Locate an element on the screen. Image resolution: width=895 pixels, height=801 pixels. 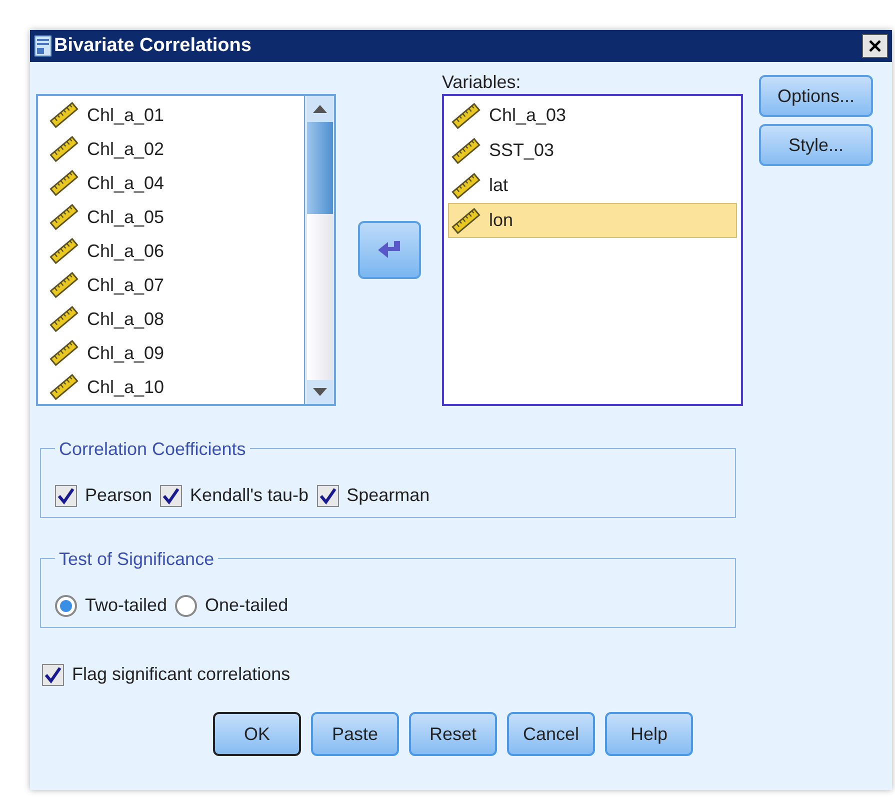
variable-item: lat is located at coordinates (592, 185).